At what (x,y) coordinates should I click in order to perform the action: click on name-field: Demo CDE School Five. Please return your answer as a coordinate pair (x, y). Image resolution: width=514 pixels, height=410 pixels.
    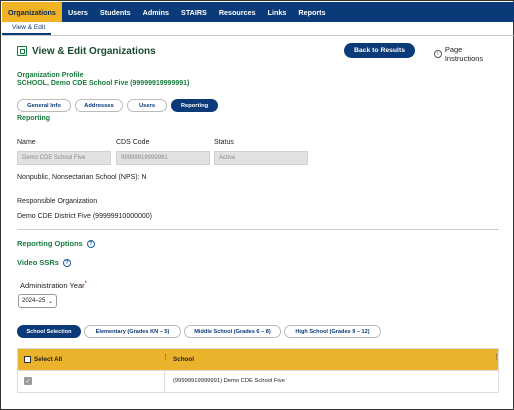
    Looking at the image, I should click on (64, 158).